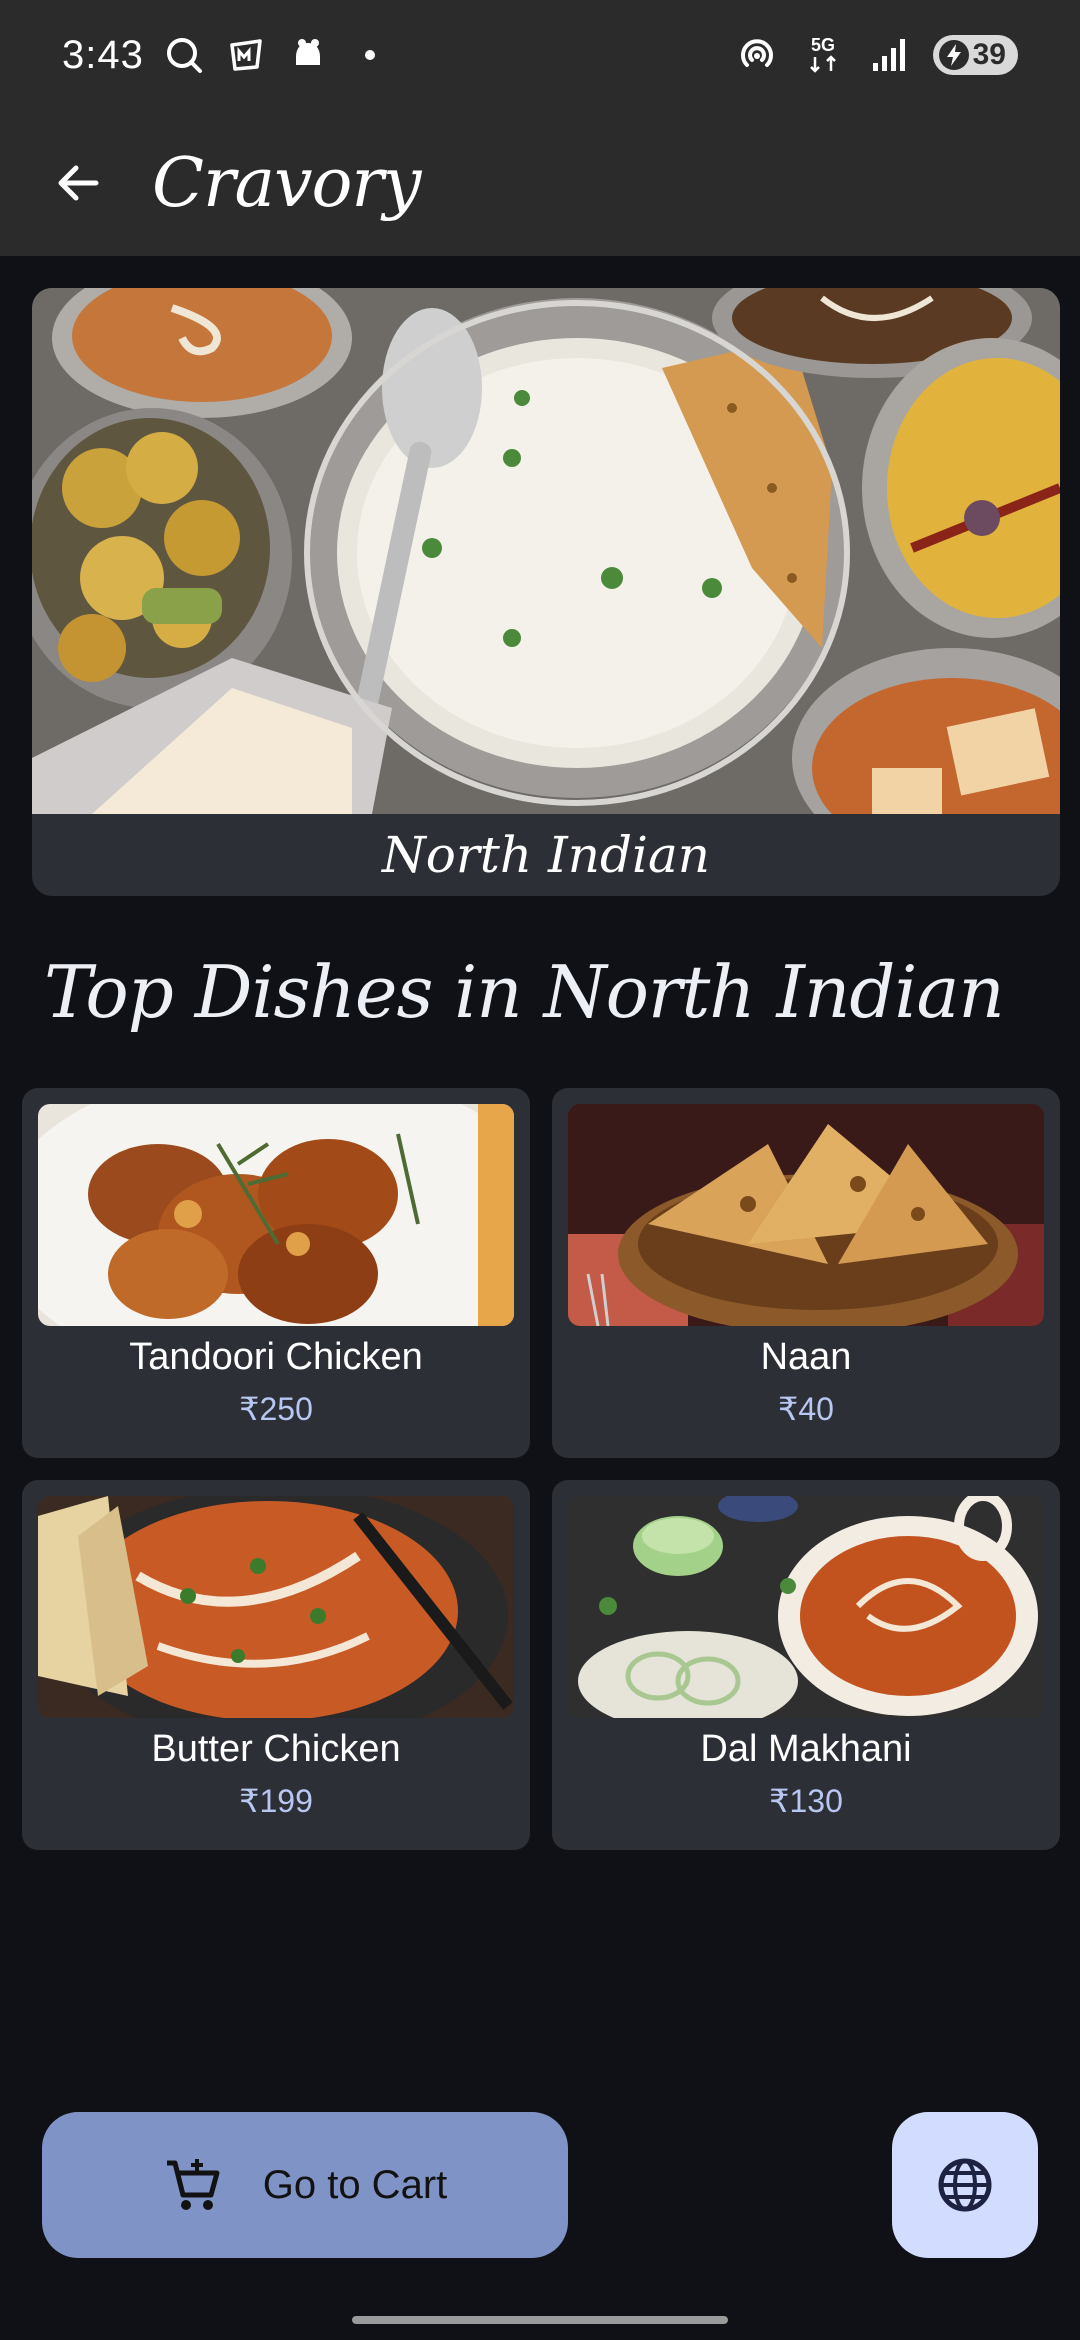  What do you see at coordinates (103, 54) in the screenshot?
I see `status-time: 3:43` at bounding box center [103, 54].